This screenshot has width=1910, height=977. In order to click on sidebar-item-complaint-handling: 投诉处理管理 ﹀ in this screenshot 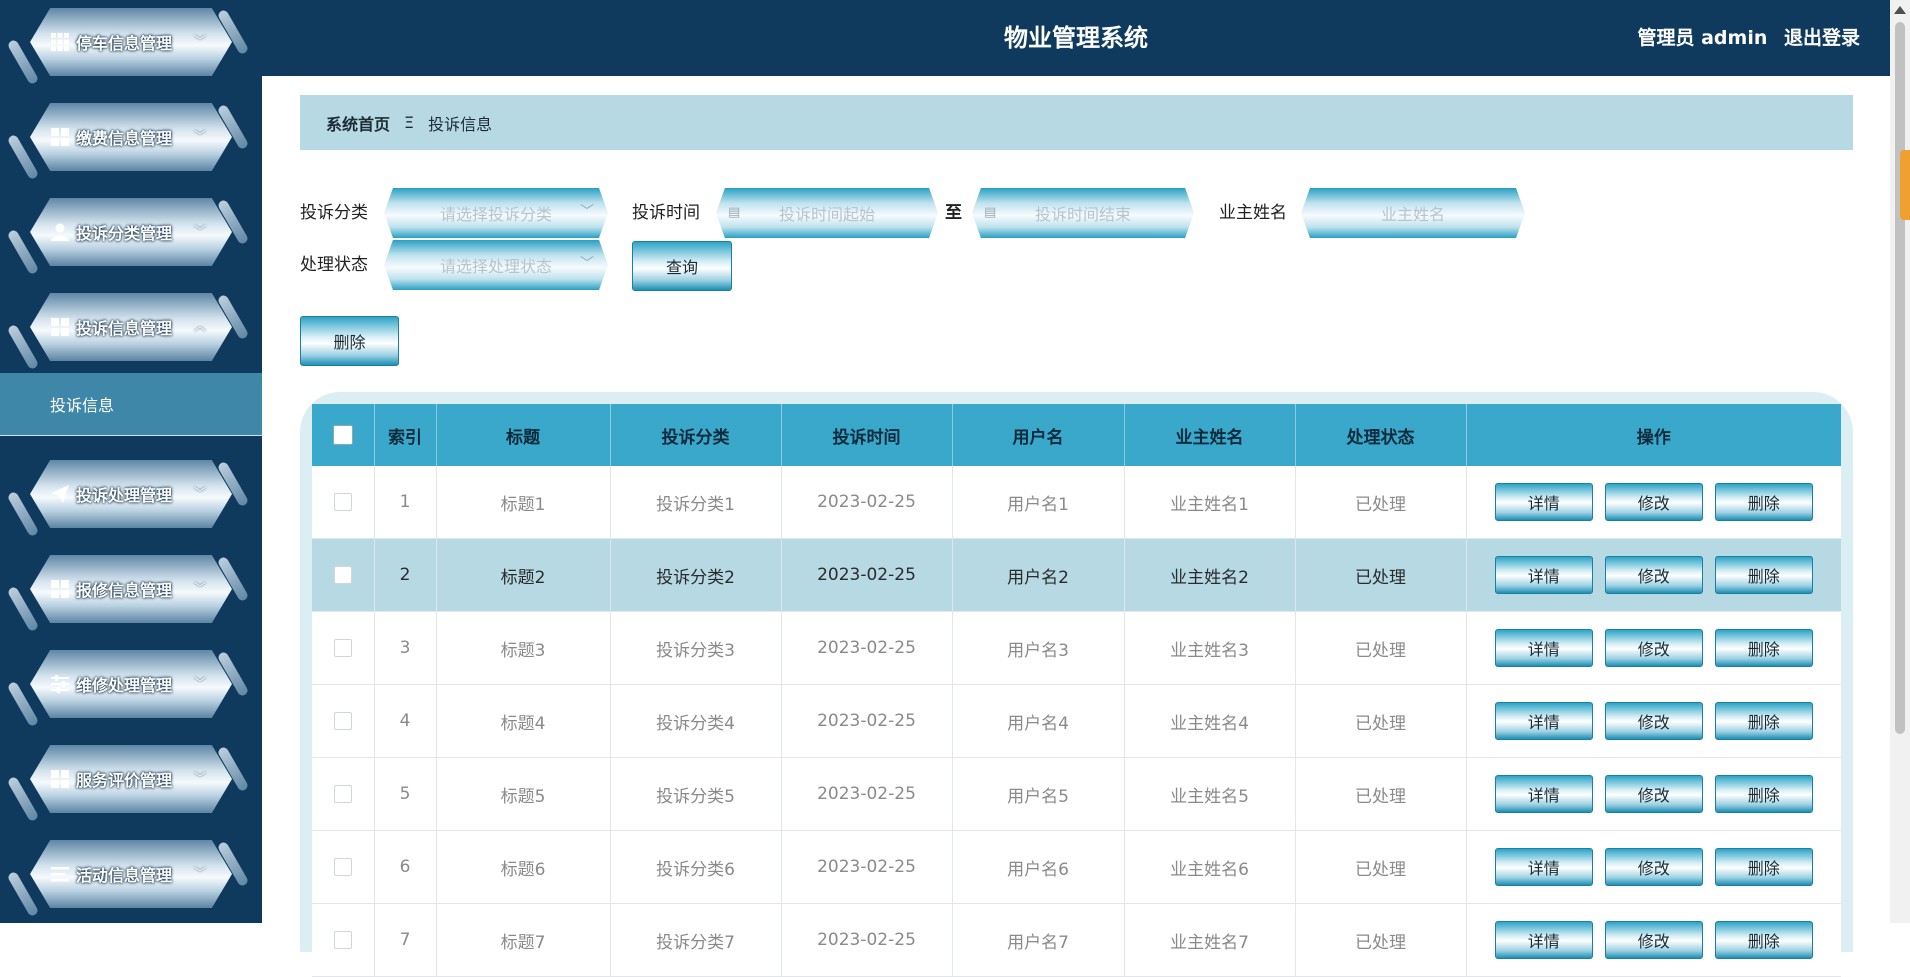, I will do `click(131, 494)`.